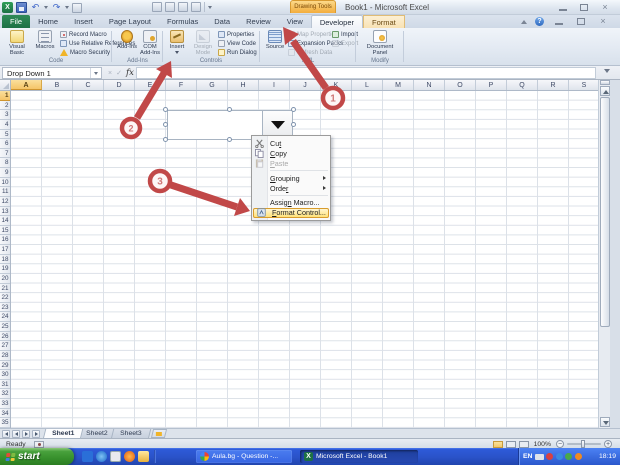  What do you see at coordinates (605, 82) in the screenshot?
I see `scrollbar-split-handle` at bounding box center [605, 82].